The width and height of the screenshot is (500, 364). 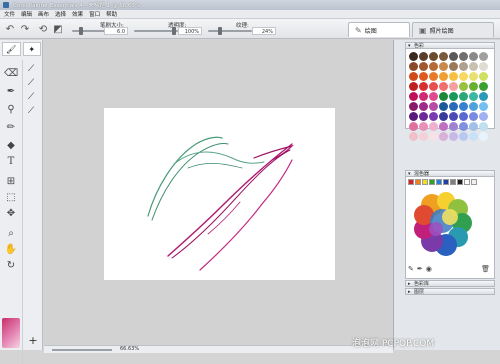 I want to click on mixer-brush-icon: ✎, so click(x=411, y=269).